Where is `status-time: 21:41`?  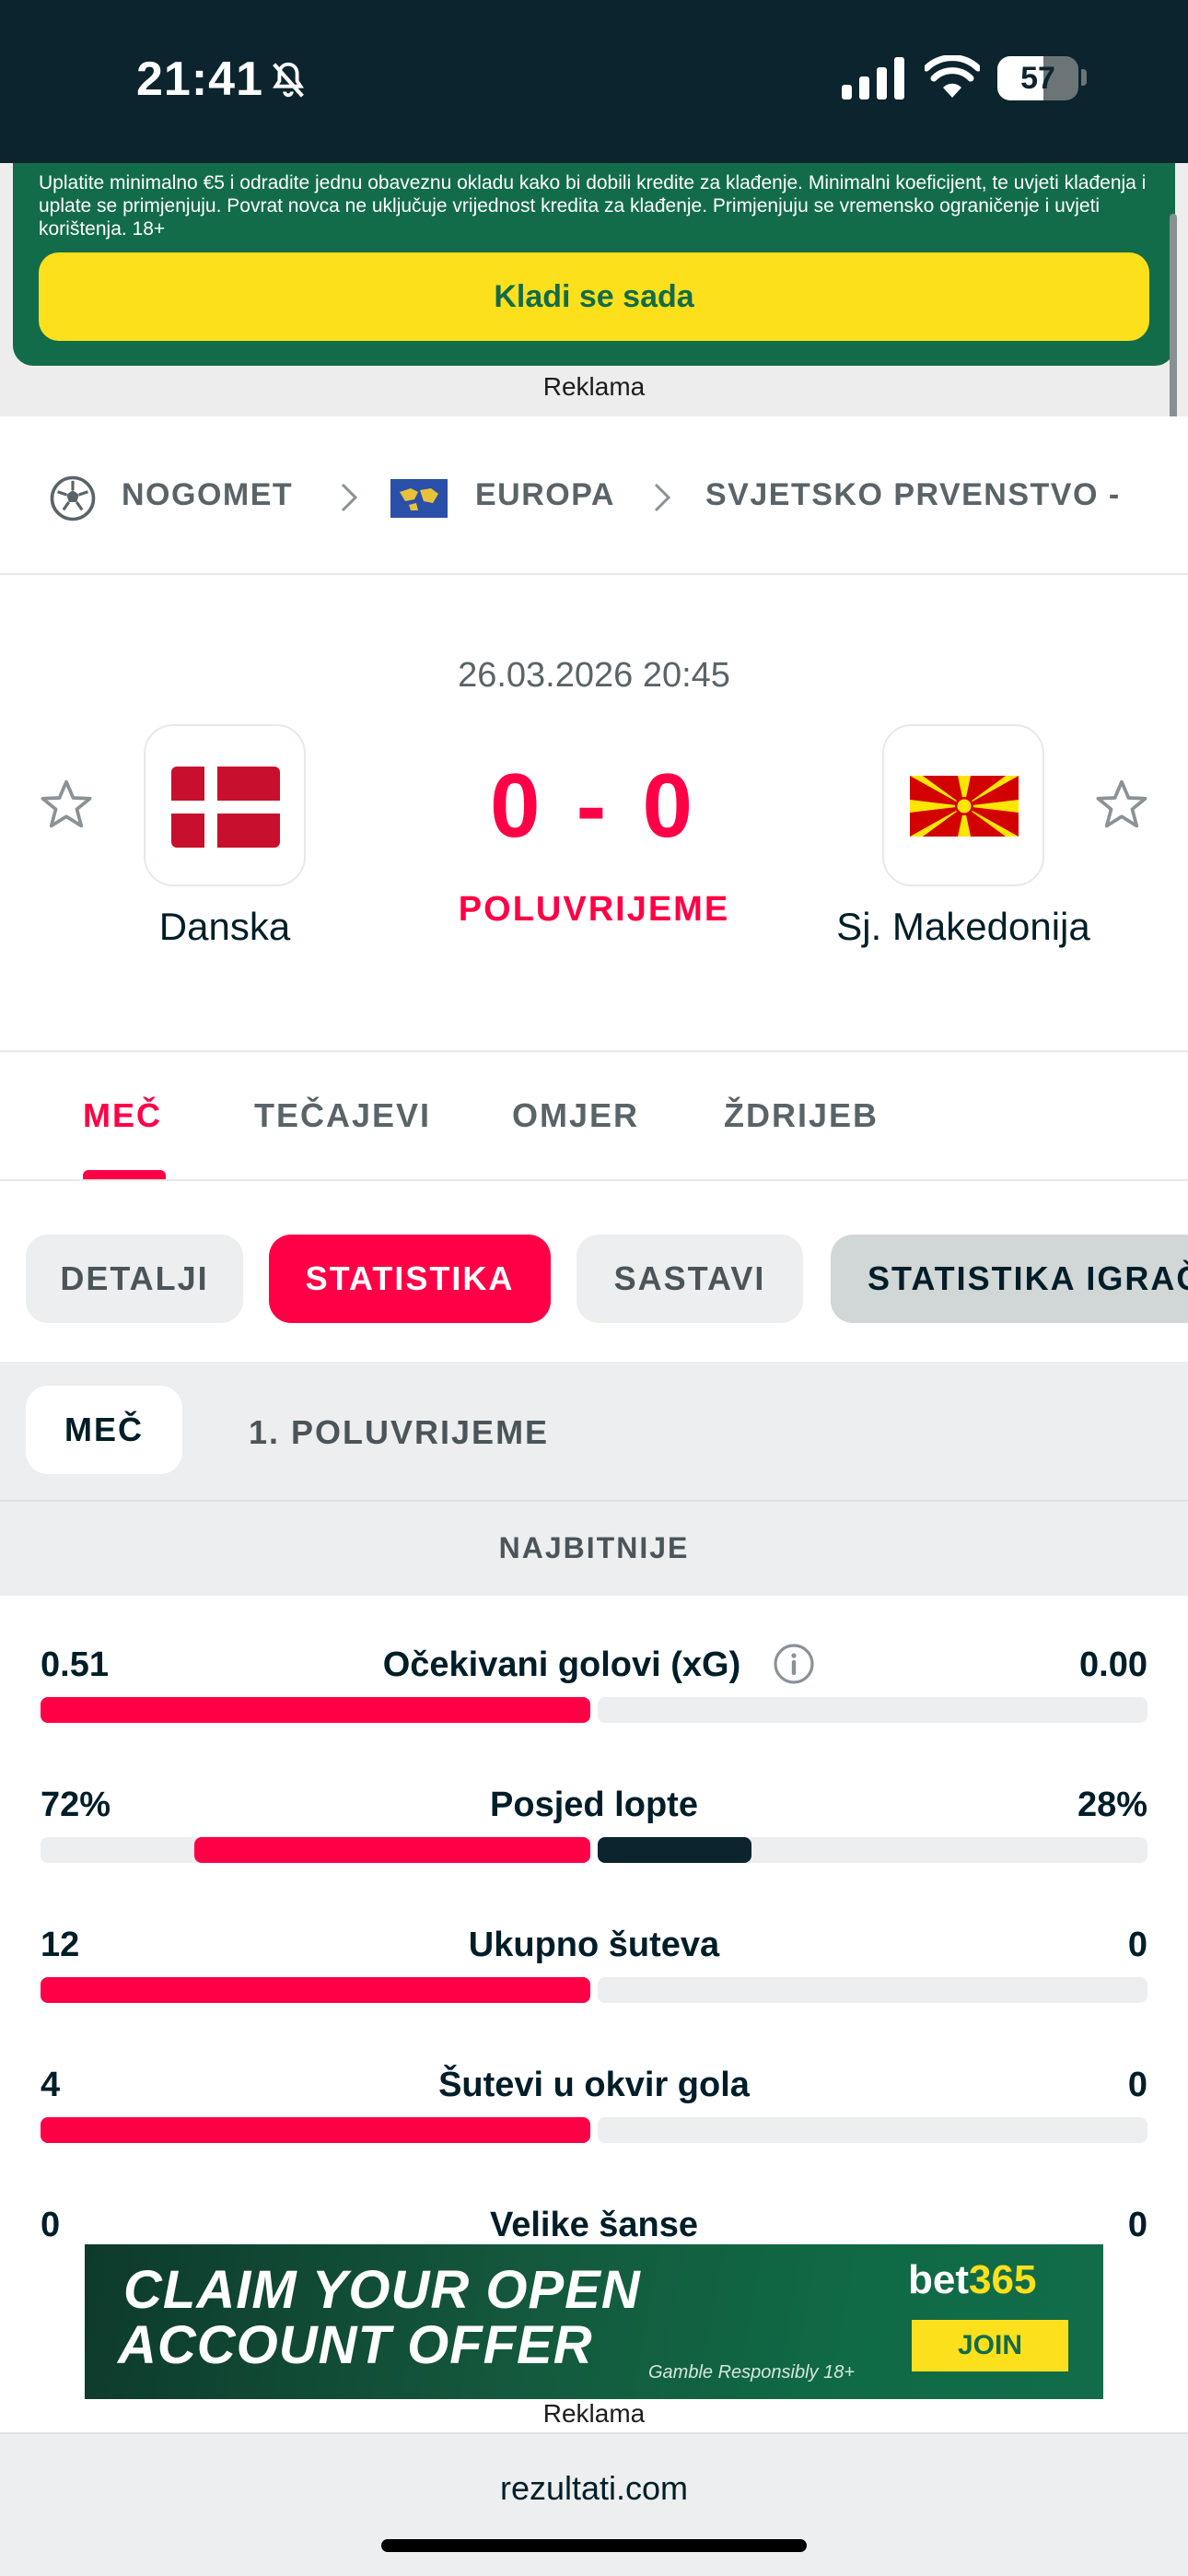 status-time: 21:41 is located at coordinates (199, 79).